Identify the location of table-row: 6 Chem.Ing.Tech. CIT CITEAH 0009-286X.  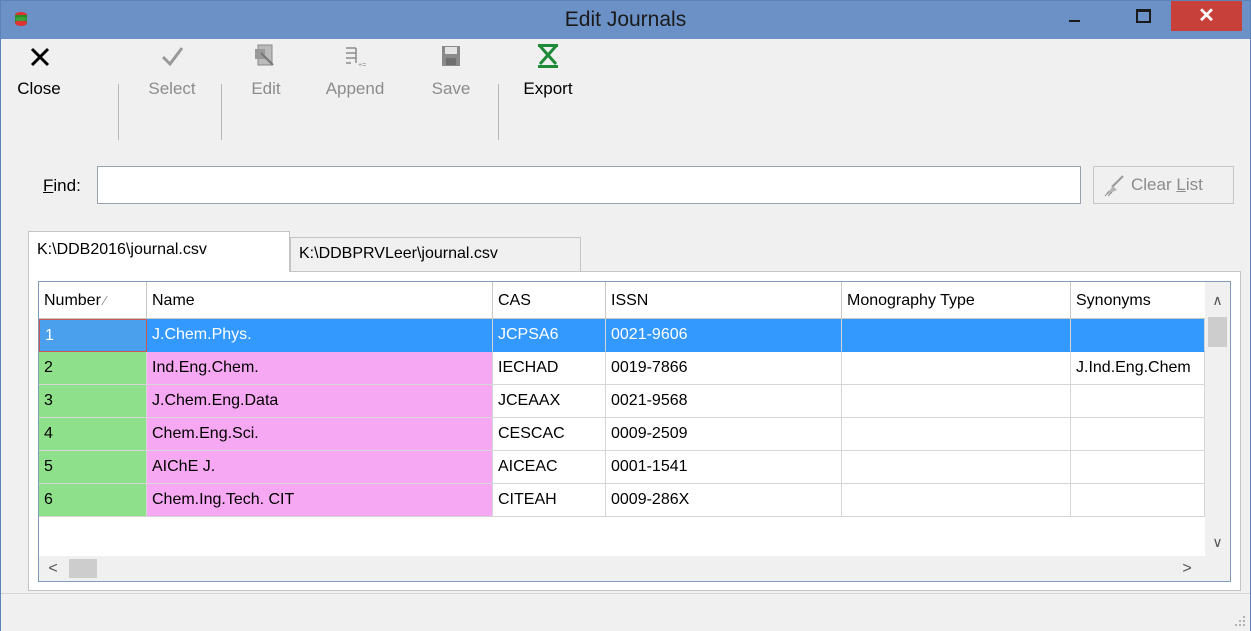
(622, 500).